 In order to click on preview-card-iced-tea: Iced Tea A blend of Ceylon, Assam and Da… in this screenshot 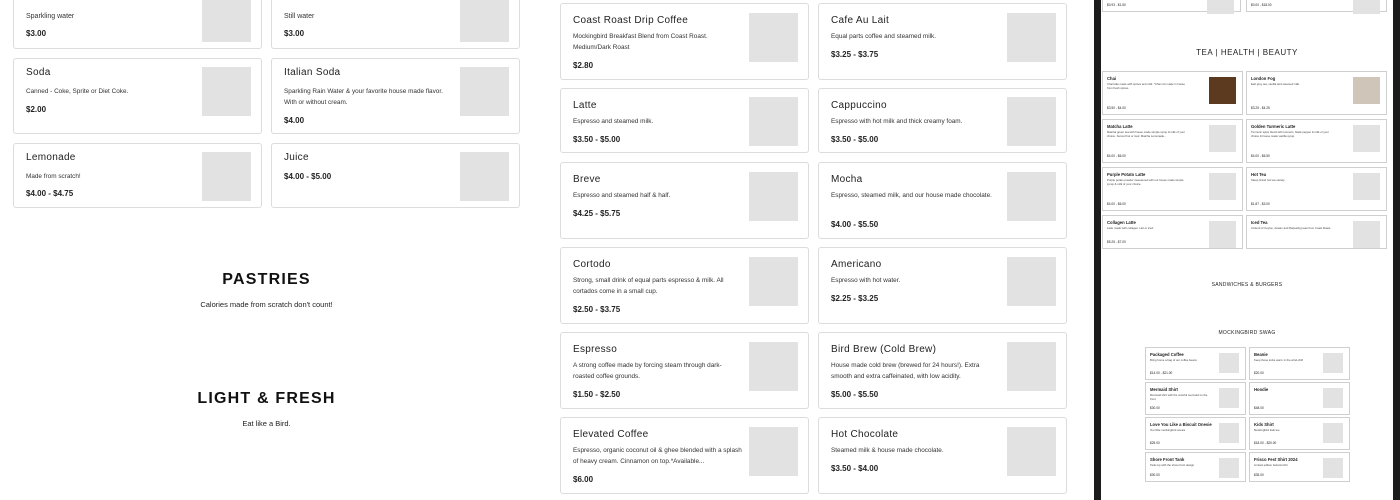, I will do `click(1316, 232)`.